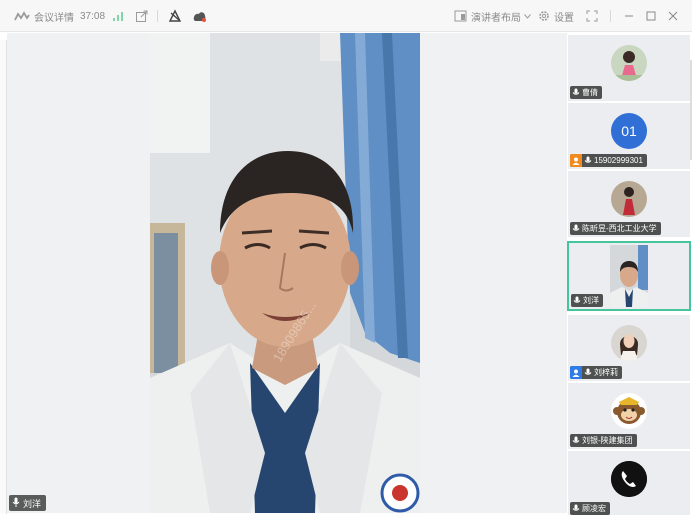 This screenshot has height=515, width=692. What do you see at coordinates (608, 160) in the screenshot?
I see `participant-label: 15902999301` at bounding box center [608, 160].